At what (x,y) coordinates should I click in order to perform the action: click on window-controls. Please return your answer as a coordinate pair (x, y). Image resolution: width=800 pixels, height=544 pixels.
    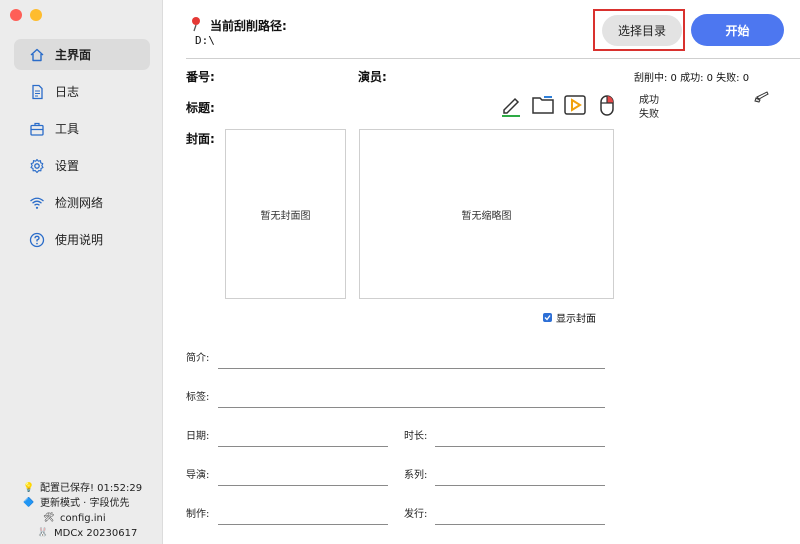
    Looking at the image, I should click on (26, 15).